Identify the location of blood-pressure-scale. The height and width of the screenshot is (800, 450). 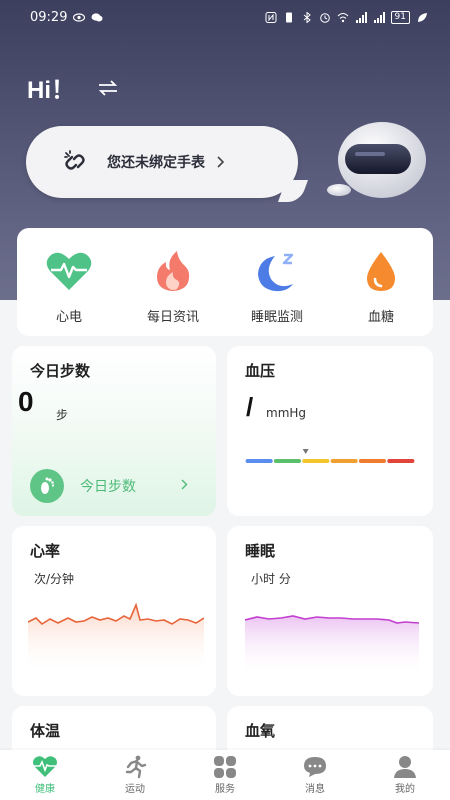
(330, 456).